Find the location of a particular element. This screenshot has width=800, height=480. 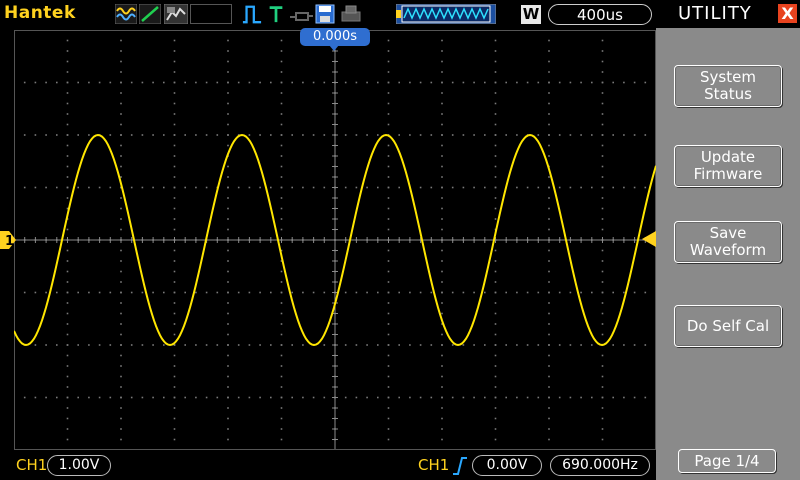

timebase-display: 400us is located at coordinates (600, 14).